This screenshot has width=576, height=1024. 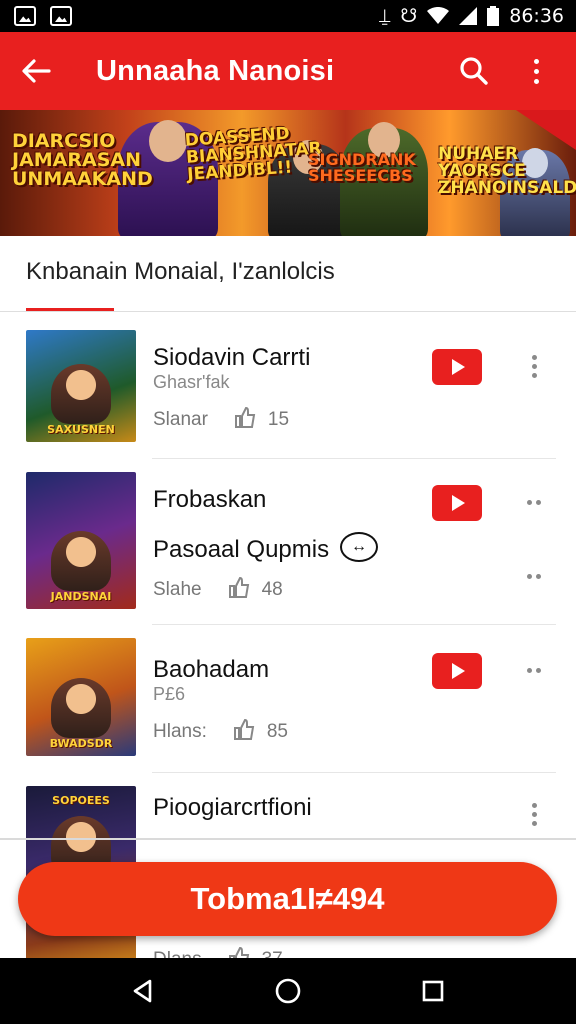 I want to click on search-icon, so click(x=474, y=71).